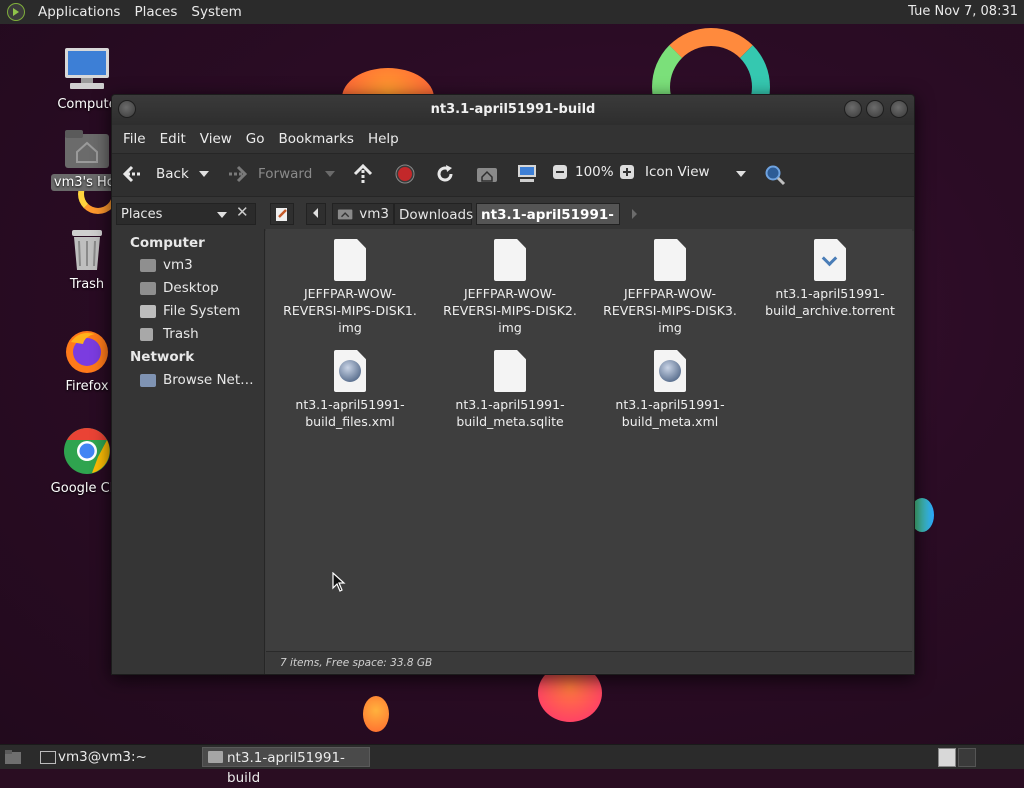 The image size is (1024, 788). I want to click on home-button, so click(487, 174).